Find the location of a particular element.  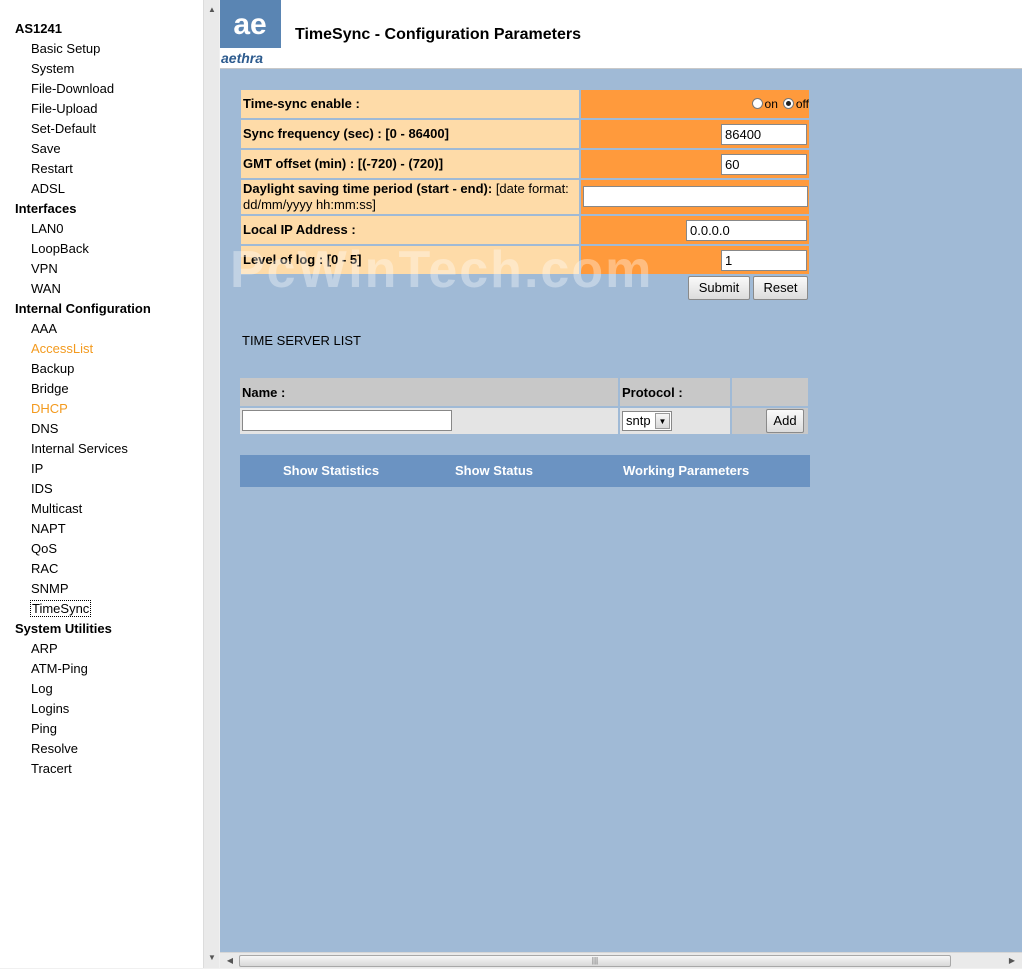

local-ip-cell is located at coordinates (695, 230).